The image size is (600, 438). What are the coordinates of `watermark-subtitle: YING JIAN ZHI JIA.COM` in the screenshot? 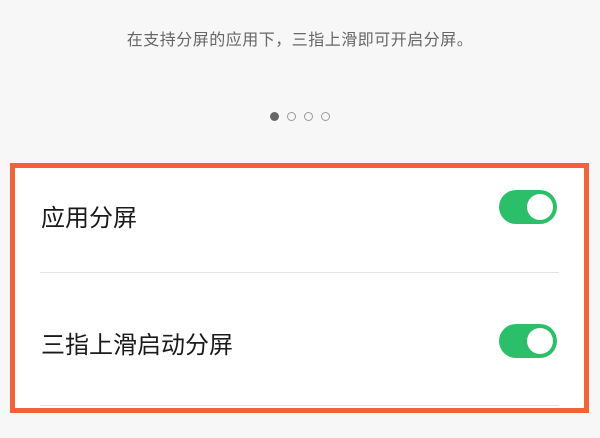 It's located at (528, 396).